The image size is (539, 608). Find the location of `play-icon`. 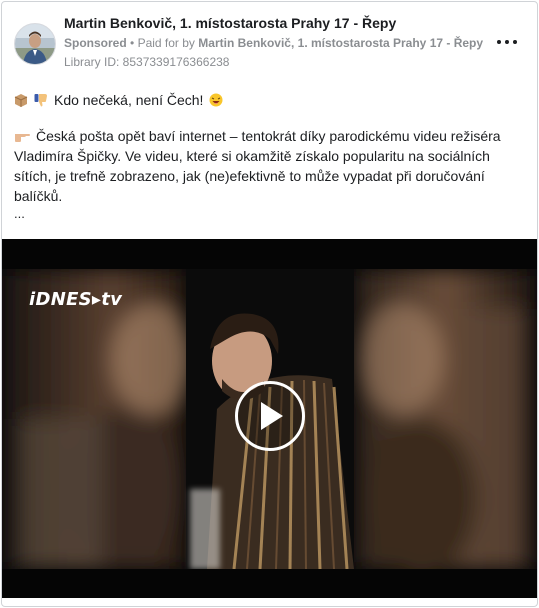

play-icon is located at coordinates (270, 416).